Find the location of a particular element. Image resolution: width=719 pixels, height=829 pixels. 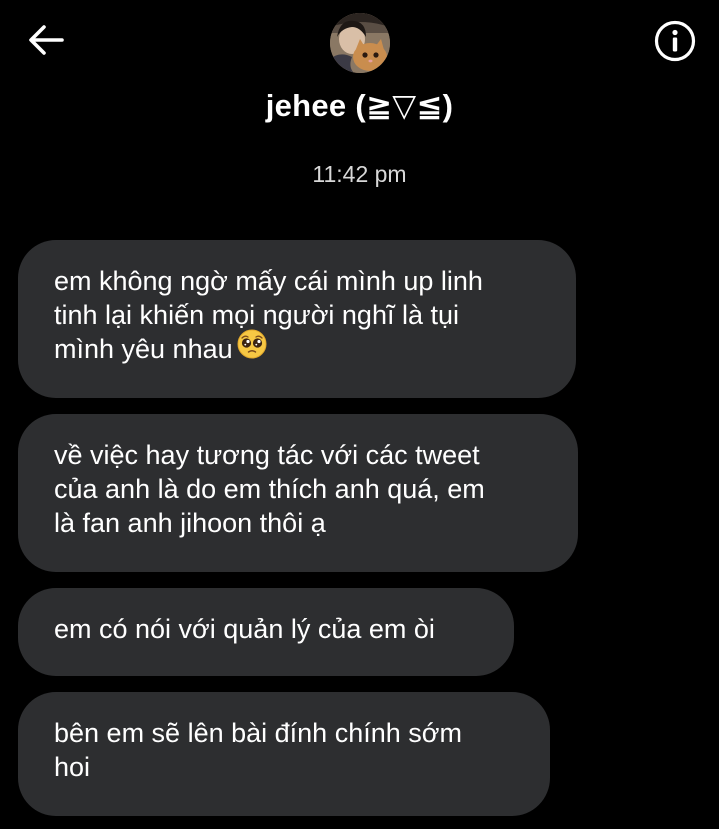

avatar is located at coordinates (360, 43).